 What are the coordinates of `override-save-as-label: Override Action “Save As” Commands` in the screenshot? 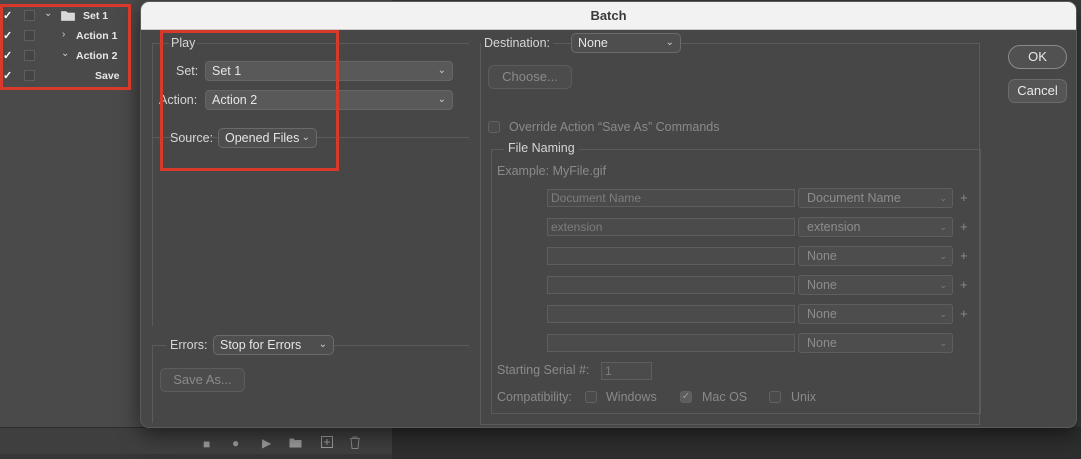 It's located at (614, 127).